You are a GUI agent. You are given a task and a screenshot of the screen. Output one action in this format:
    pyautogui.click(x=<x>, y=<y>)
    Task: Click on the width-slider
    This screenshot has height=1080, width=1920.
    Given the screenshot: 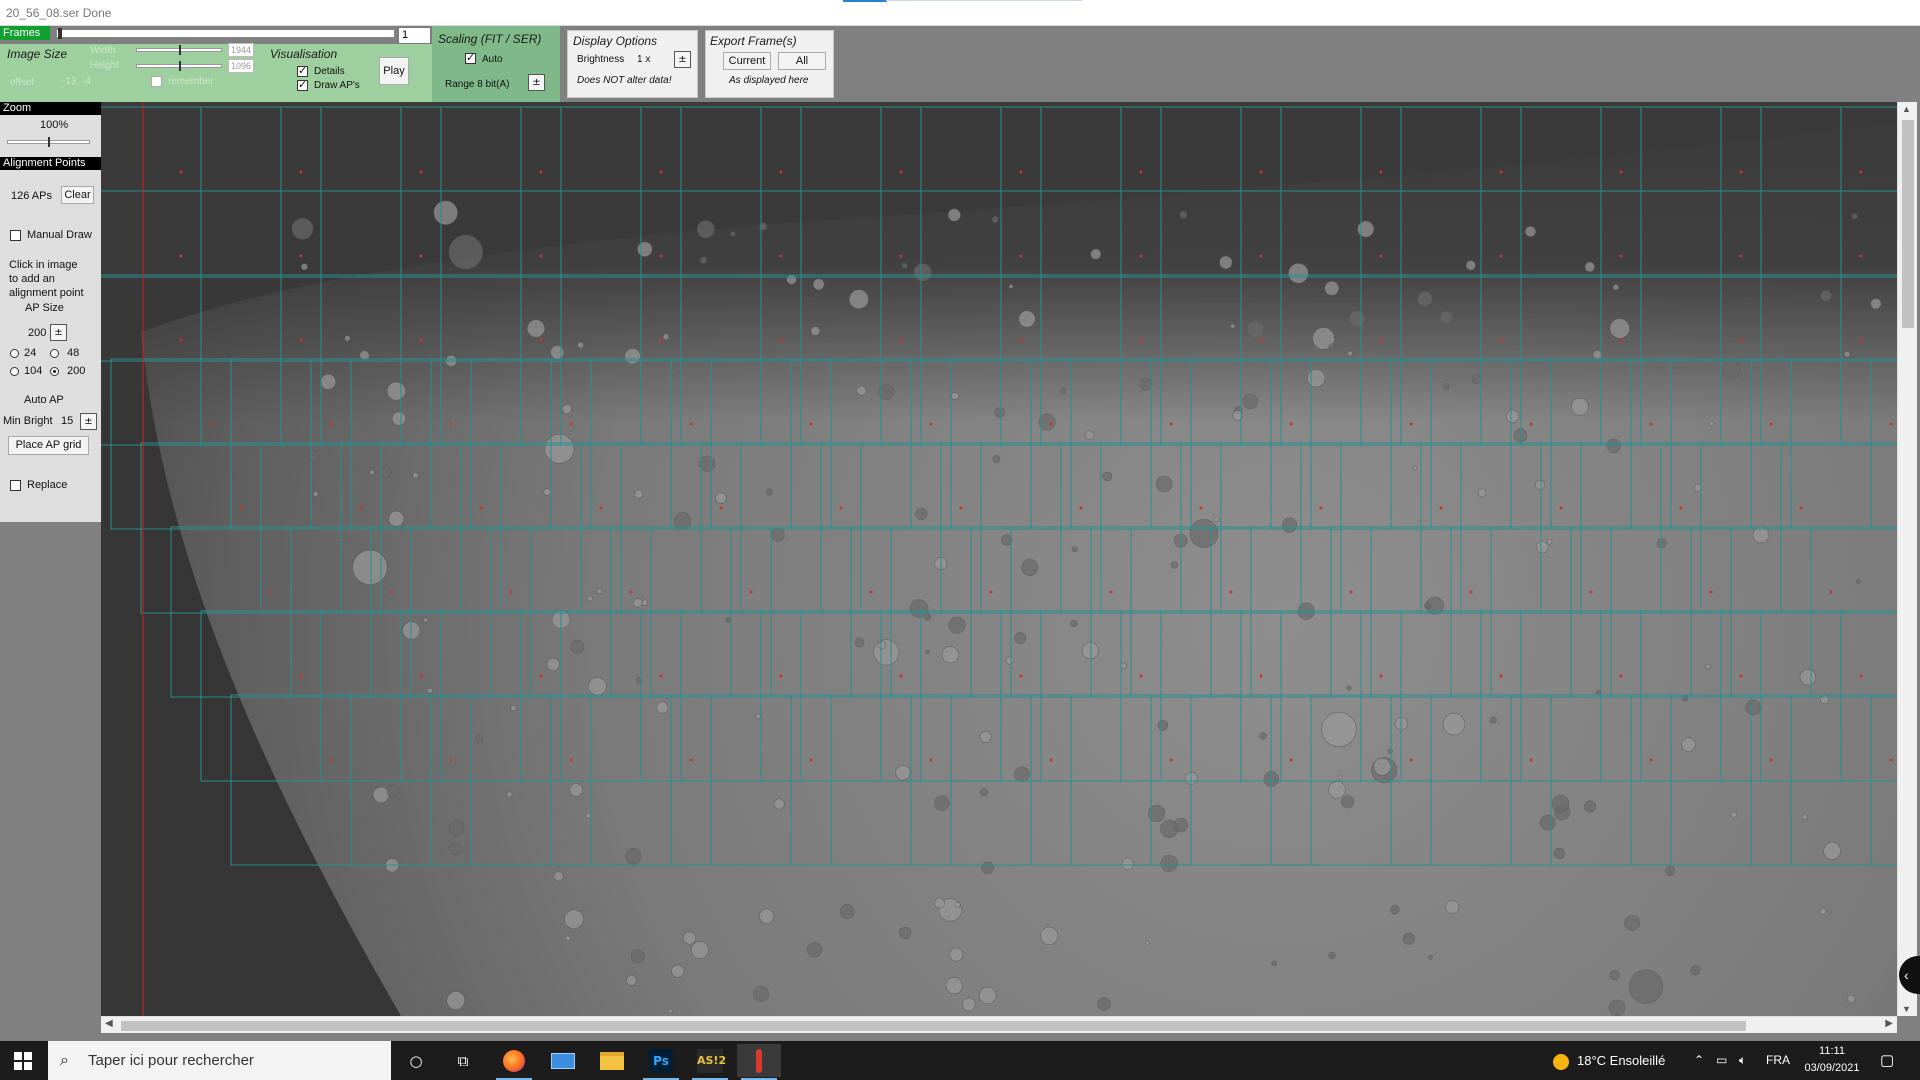 What is the action you would take?
    pyautogui.click(x=179, y=50)
    